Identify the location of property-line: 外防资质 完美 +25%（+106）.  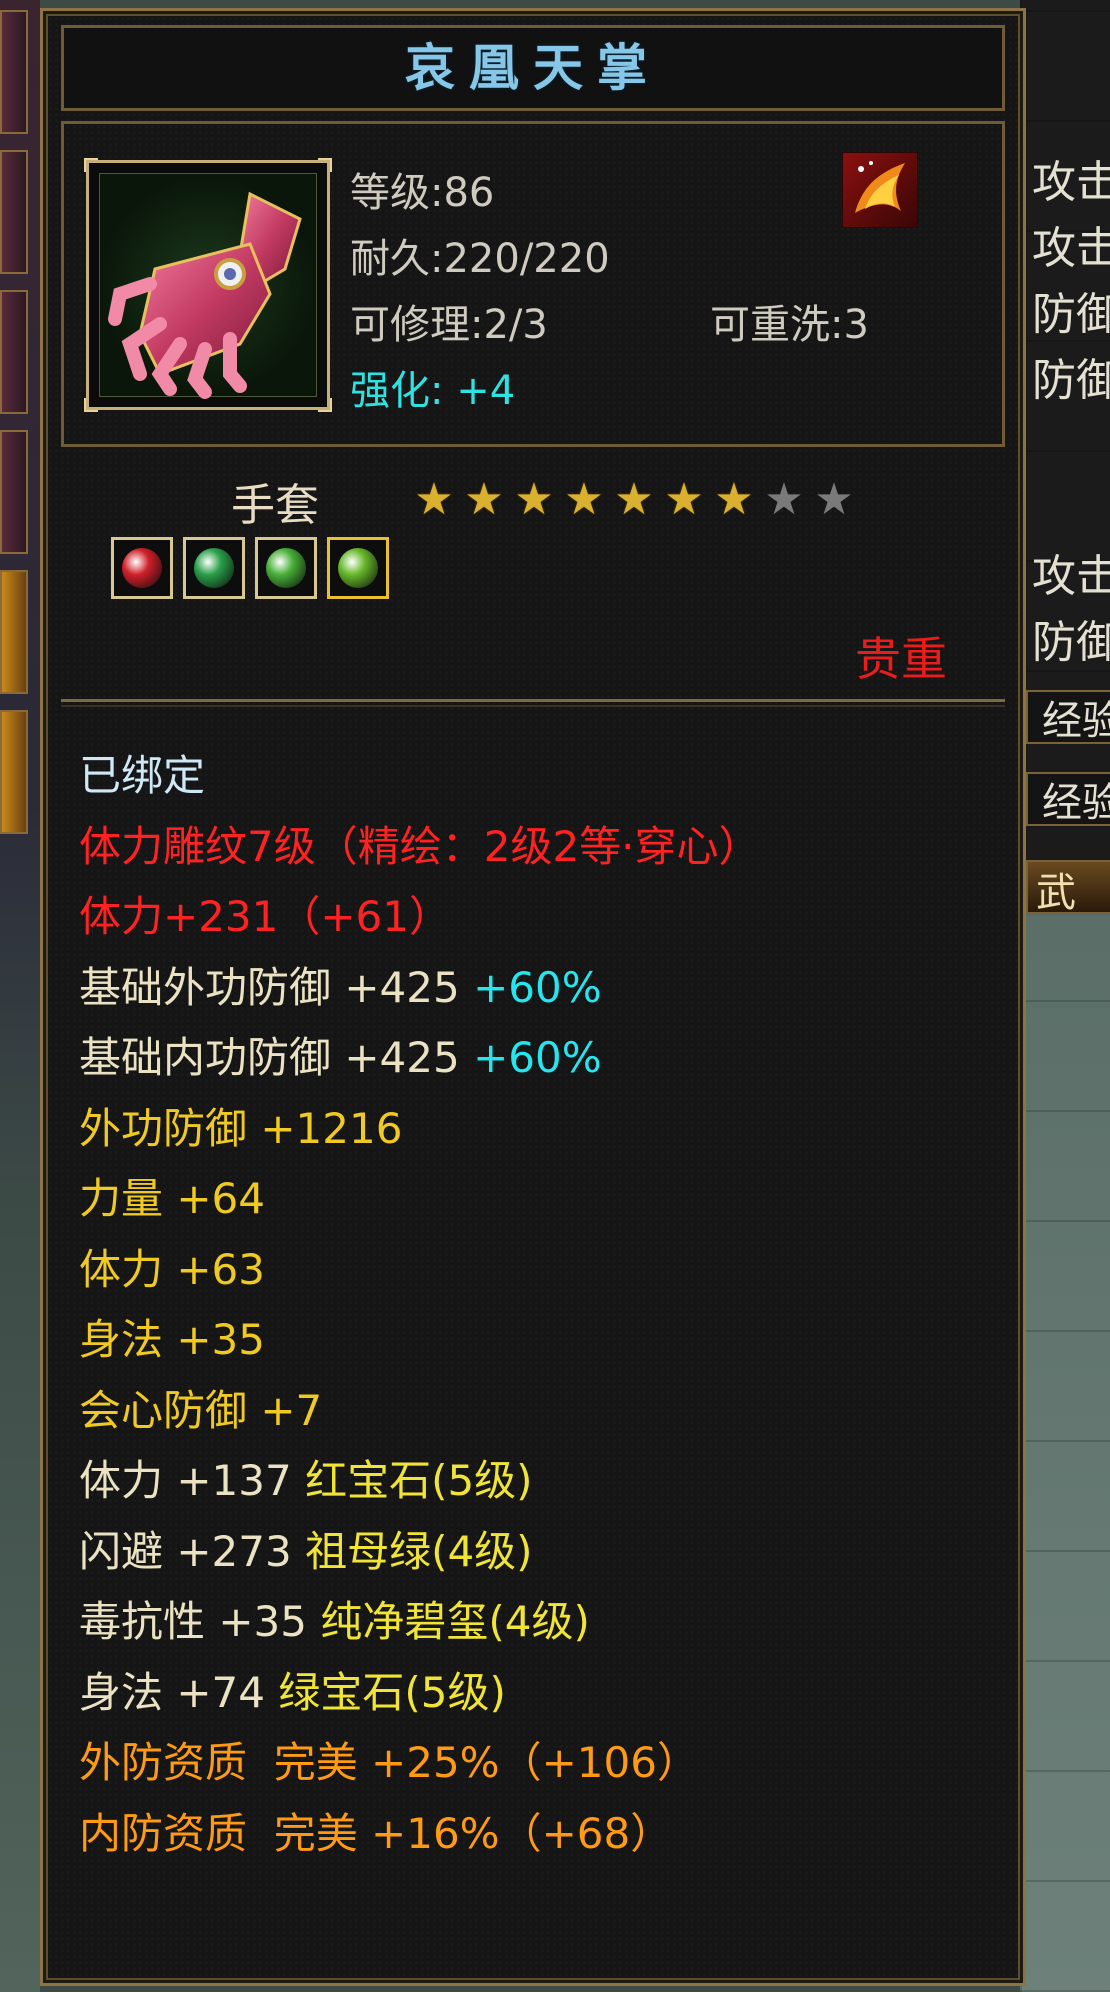
(539, 1763).